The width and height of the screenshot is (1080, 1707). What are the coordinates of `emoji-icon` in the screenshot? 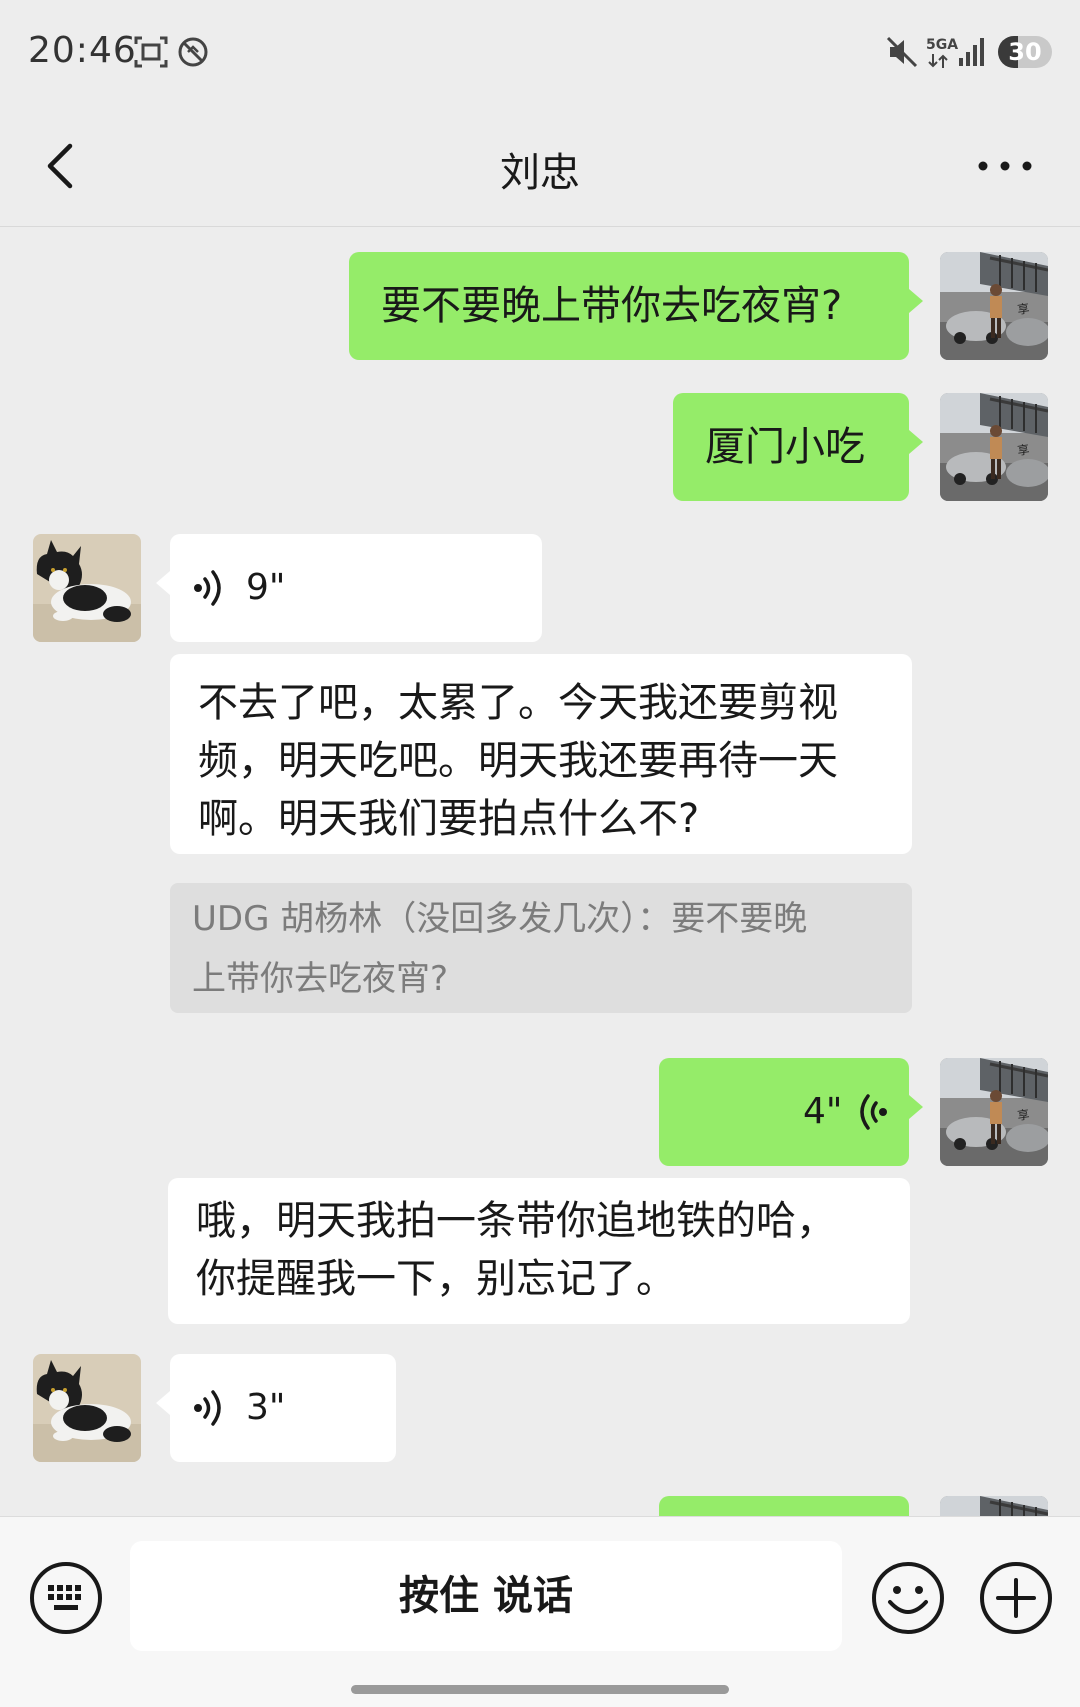 It's located at (908, 1598).